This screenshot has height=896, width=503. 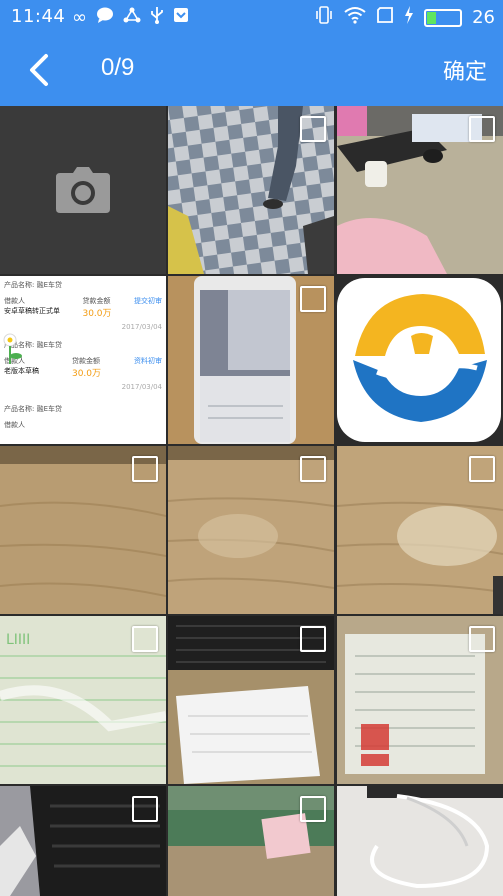 What do you see at coordinates (324, 17) in the screenshot?
I see `vibrate-icon` at bounding box center [324, 17].